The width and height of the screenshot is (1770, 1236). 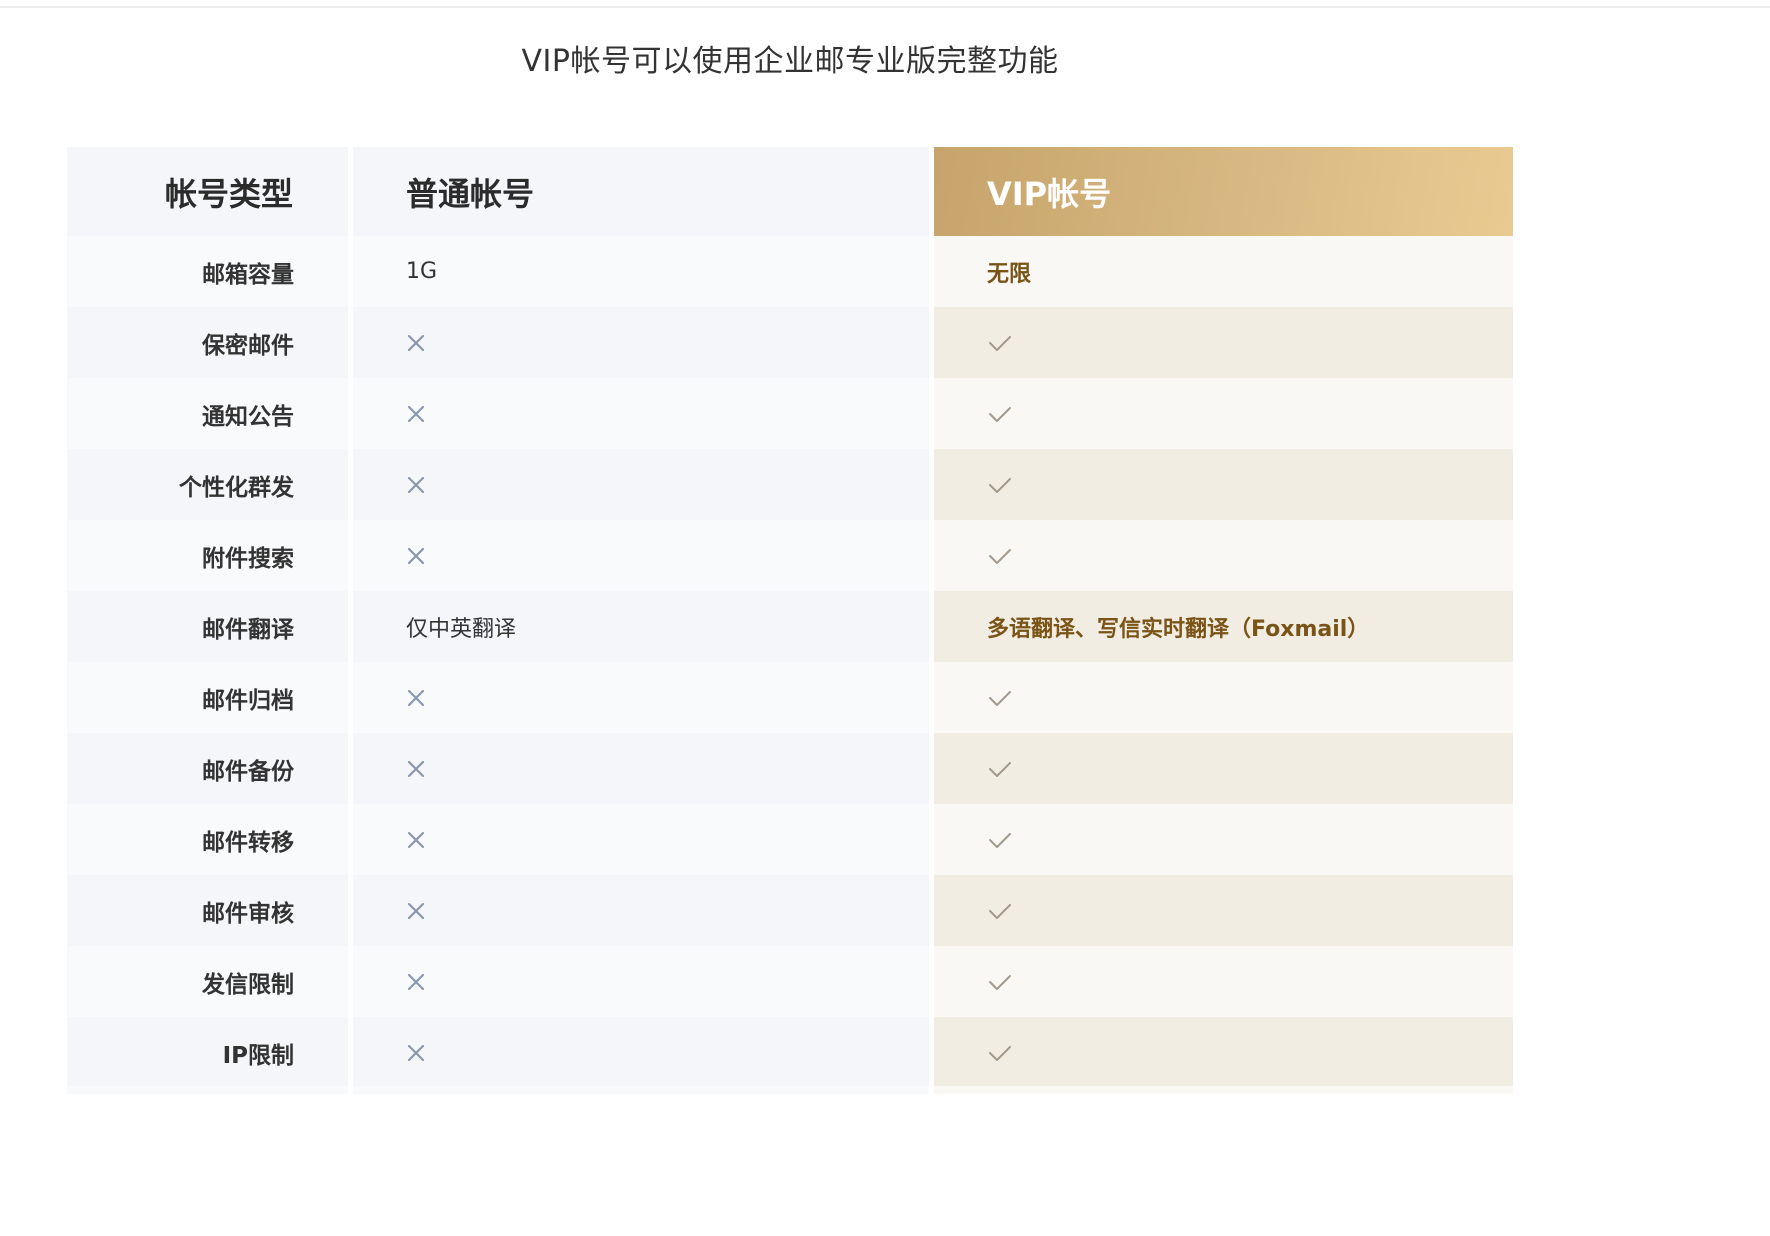 I want to click on normal-value: 1G, so click(x=641, y=271).